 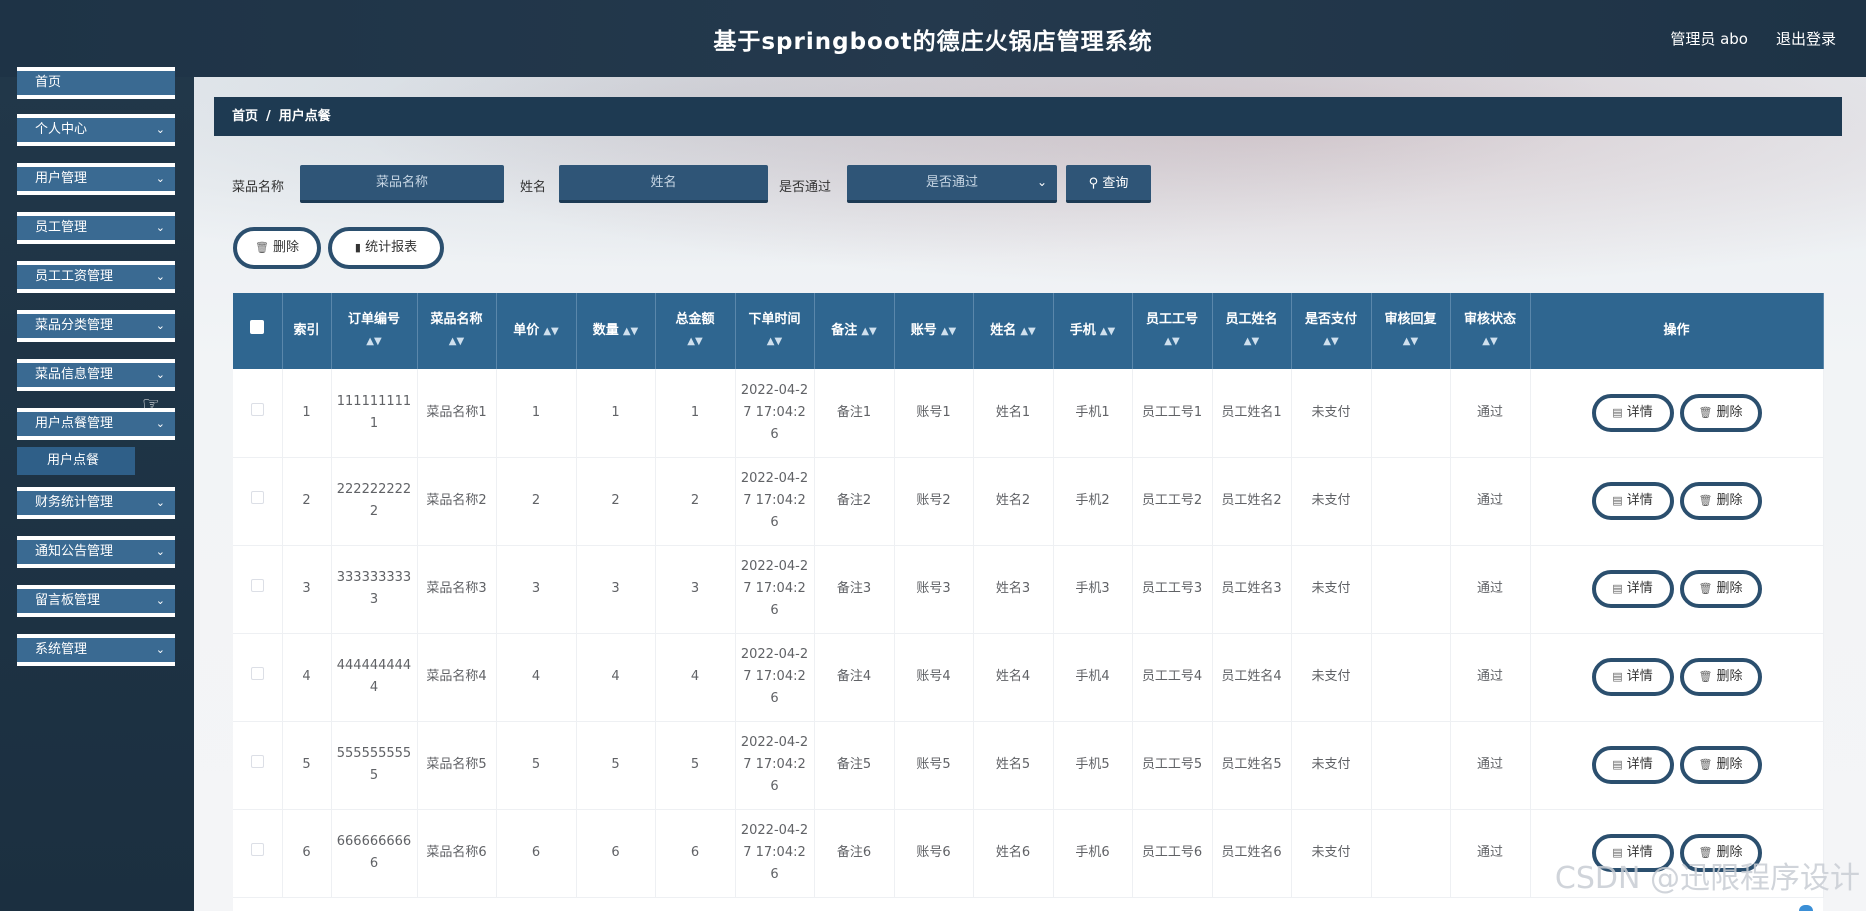 What do you see at coordinates (96, 228) in the screenshot?
I see `sidebar-item-employees: 员工管理 ⌄` at bounding box center [96, 228].